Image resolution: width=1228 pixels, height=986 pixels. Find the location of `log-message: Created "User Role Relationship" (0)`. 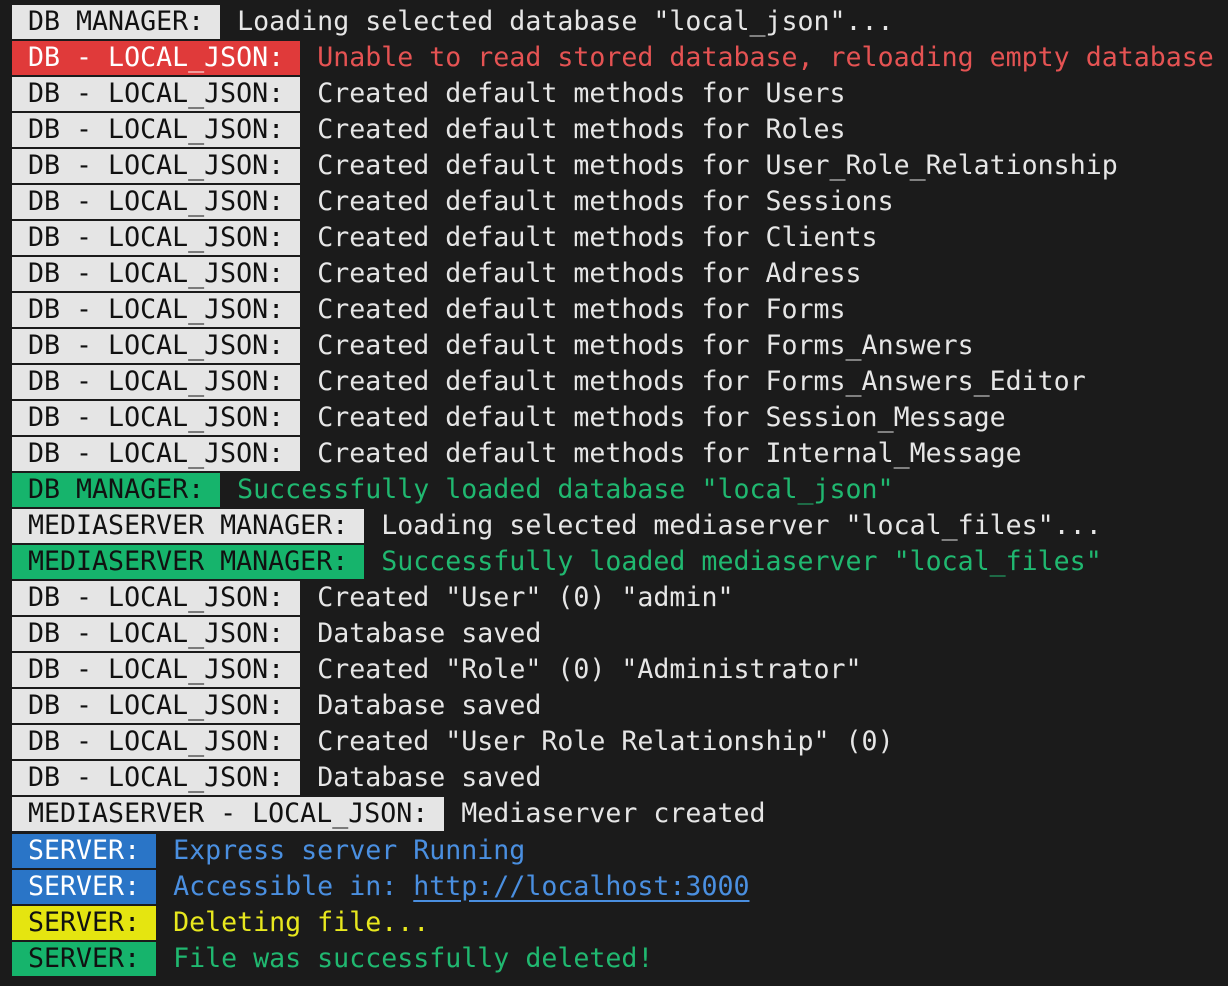

log-message: Created "User Role Relationship" (0) is located at coordinates (605, 741).